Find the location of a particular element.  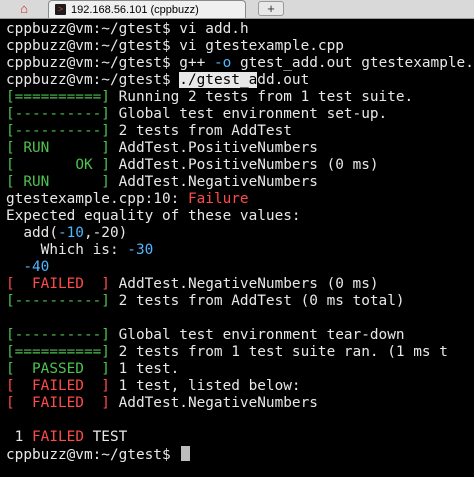

failure-detail: ,-20) is located at coordinates (105, 233).